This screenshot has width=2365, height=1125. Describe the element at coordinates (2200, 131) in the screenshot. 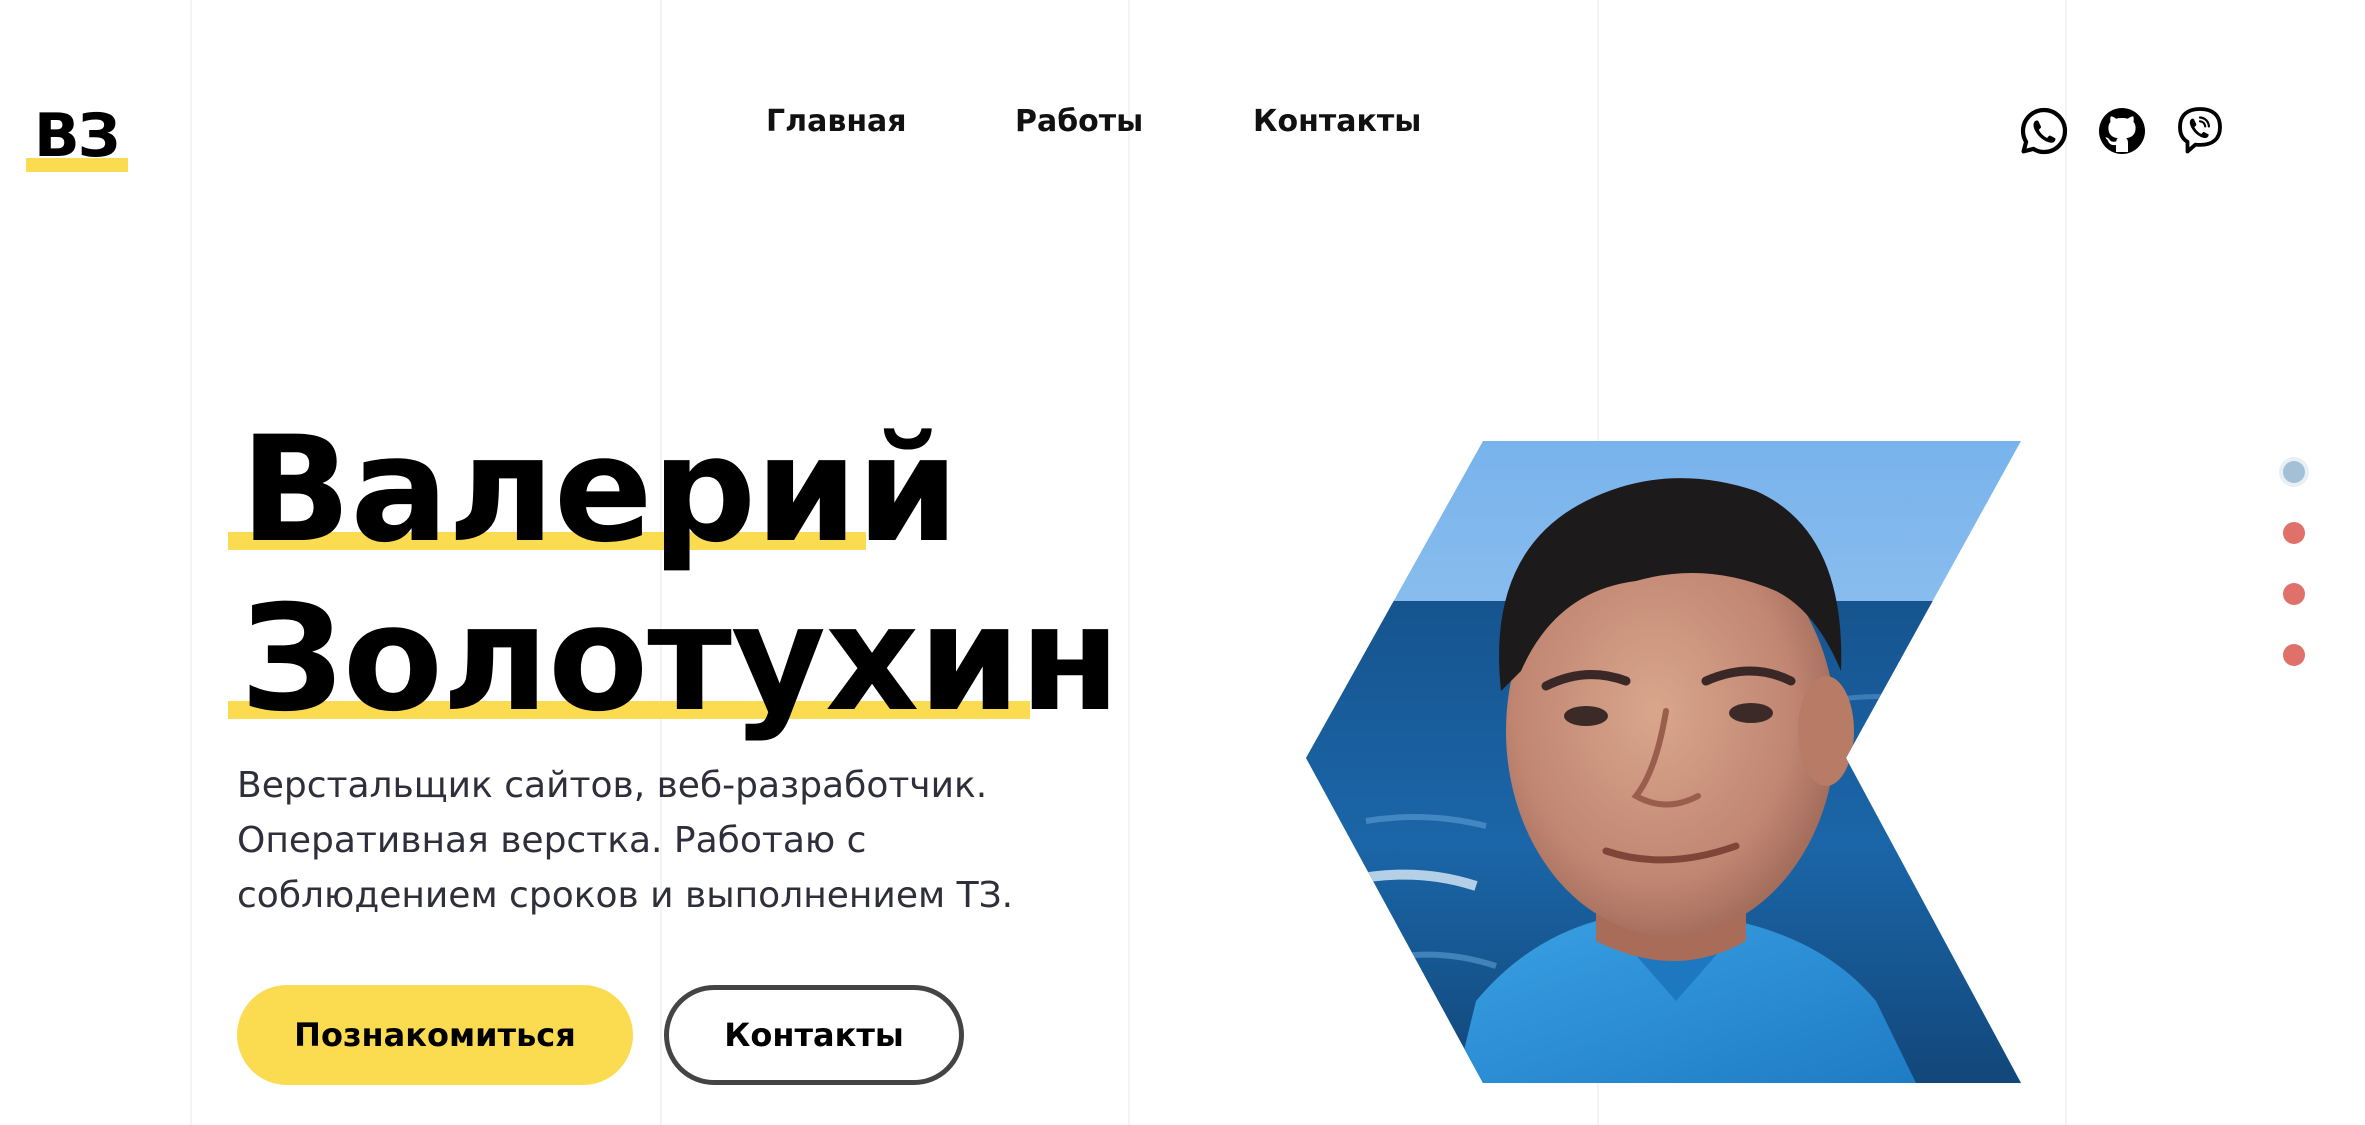

I see `viber-icon` at that location.